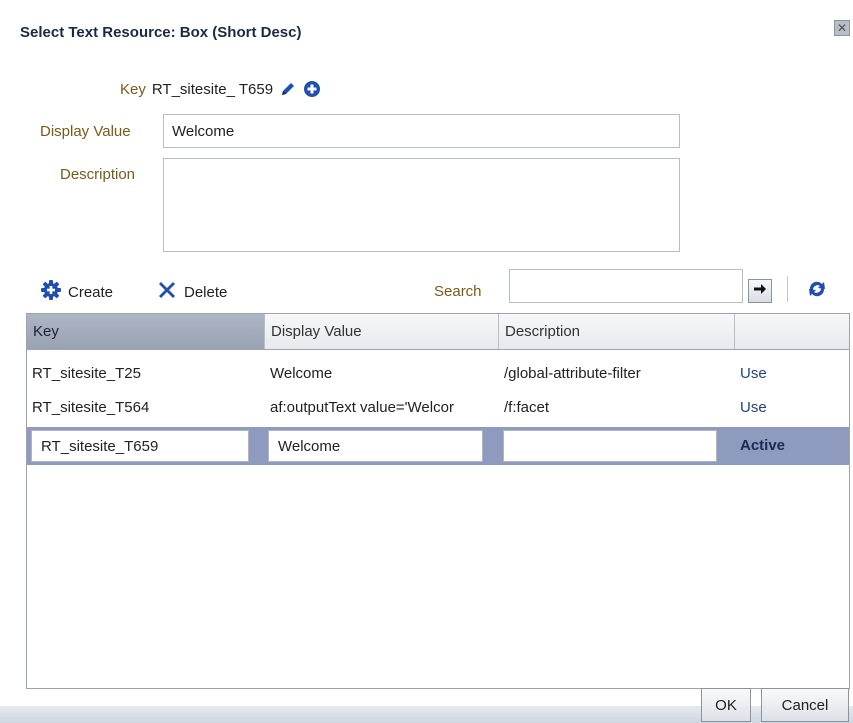  What do you see at coordinates (161, 32) in the screenshot?
I see `dialog-title: Select Text Resource: Box (Short Desc)` at bounding box center [161, 32].